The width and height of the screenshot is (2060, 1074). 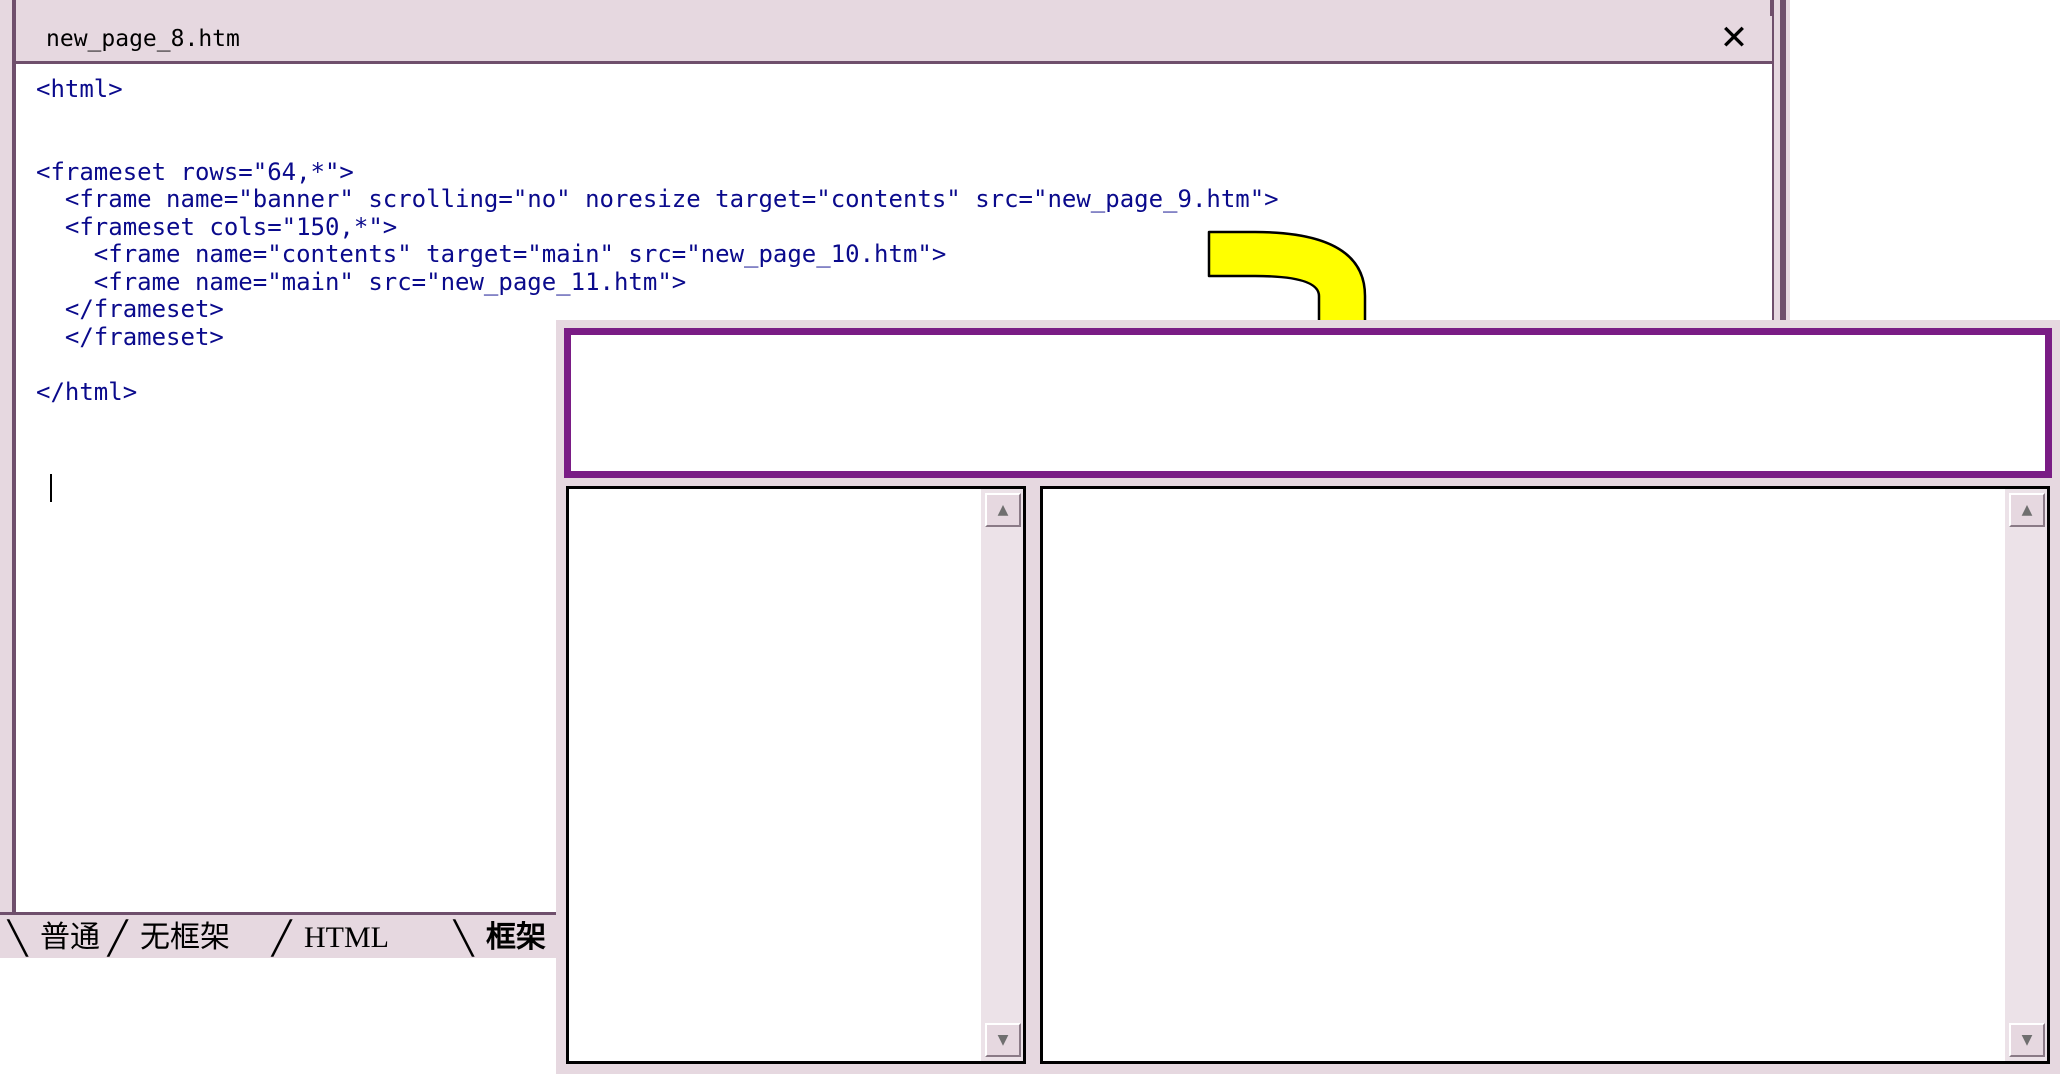 I want to click on code-line: </html>, so click(x=87, y=391).